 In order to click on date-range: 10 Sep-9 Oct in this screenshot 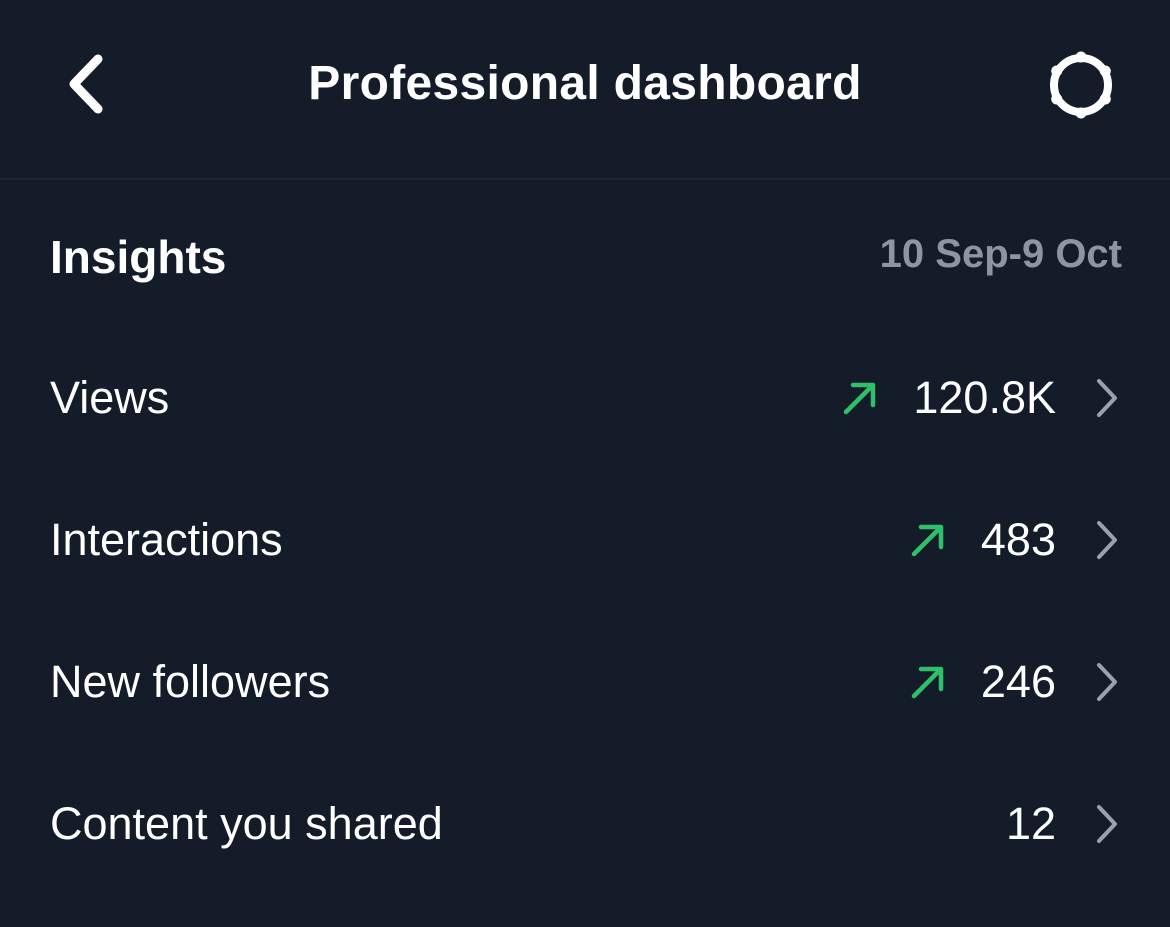, I will do `click(1001, 254)`.